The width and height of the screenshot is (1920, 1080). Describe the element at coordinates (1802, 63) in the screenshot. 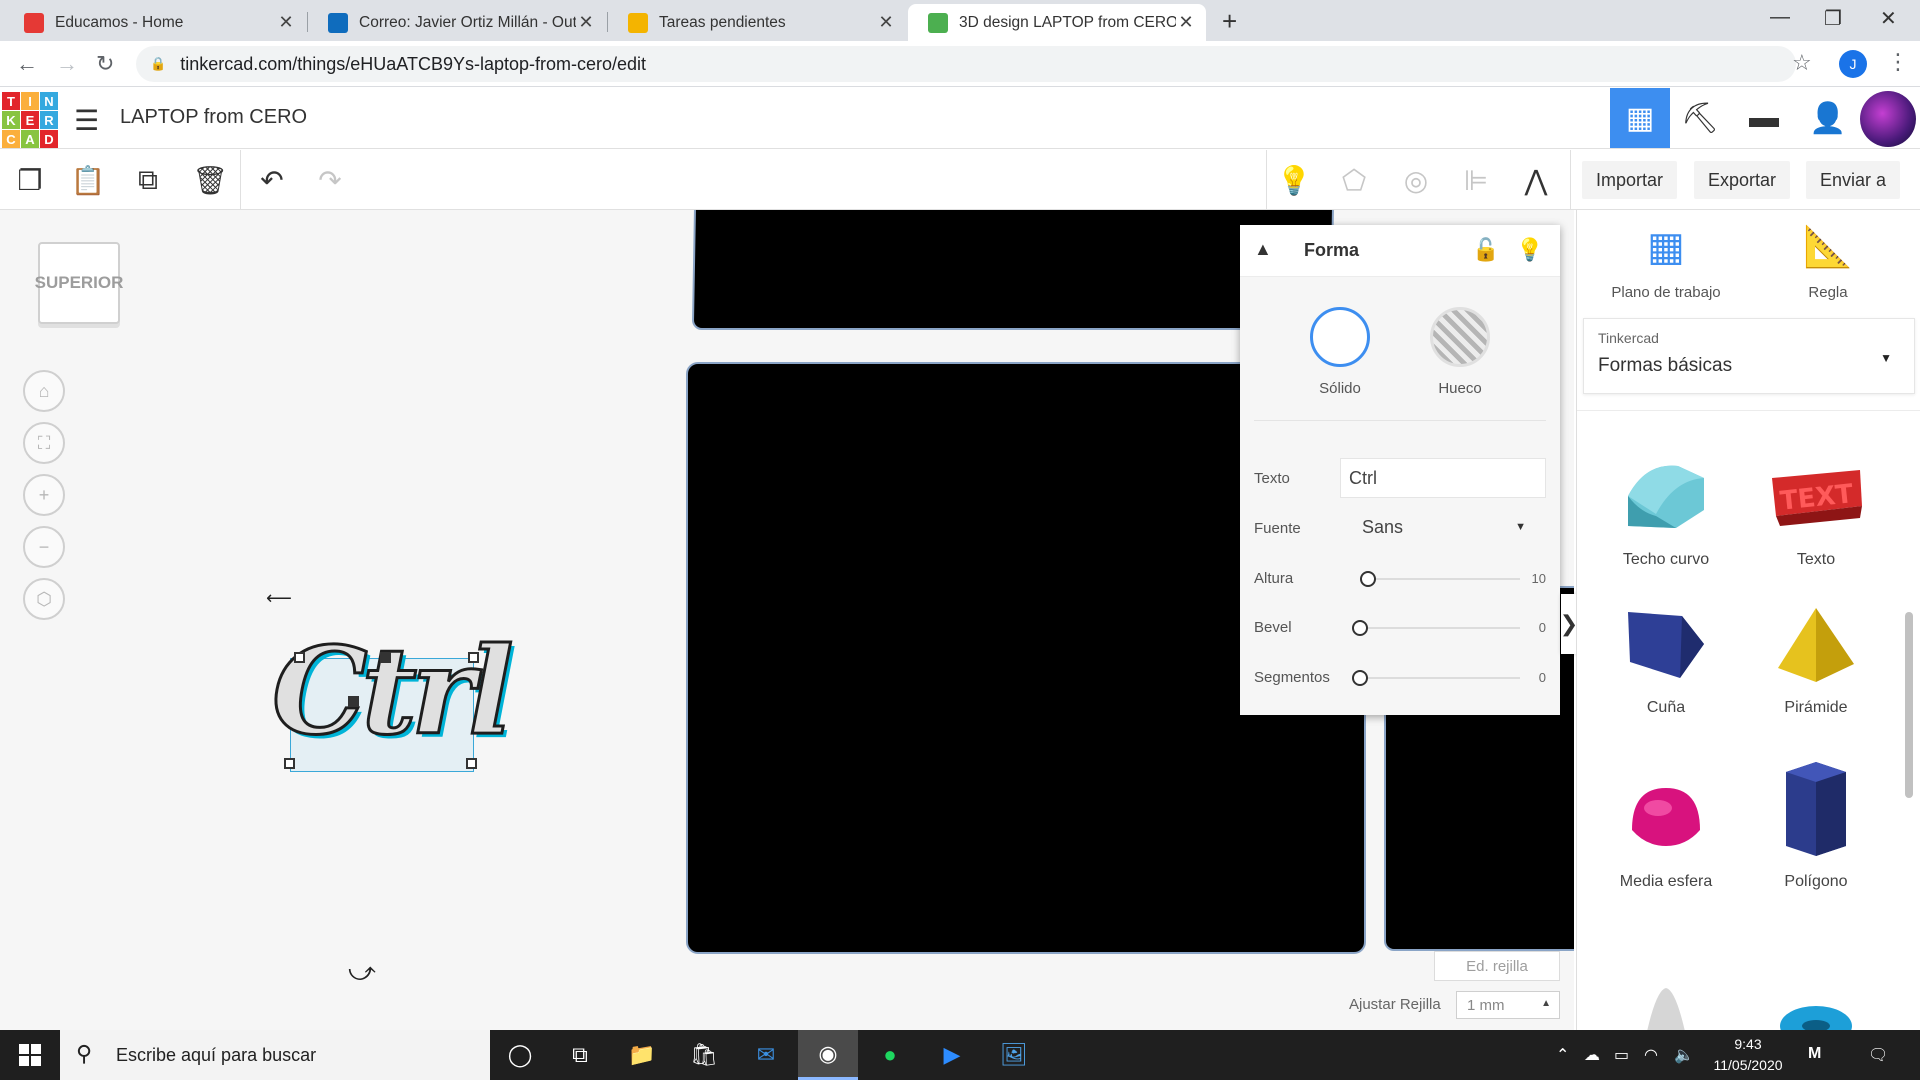

I see `bookmark-star-icon: ☆` at that location.